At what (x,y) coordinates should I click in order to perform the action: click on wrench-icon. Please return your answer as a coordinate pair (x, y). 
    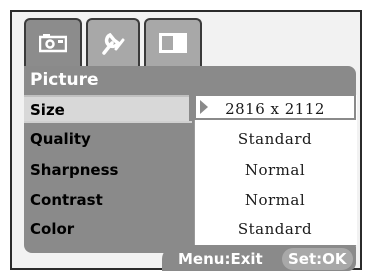
    Looking at the image, I should click on (113, 43).